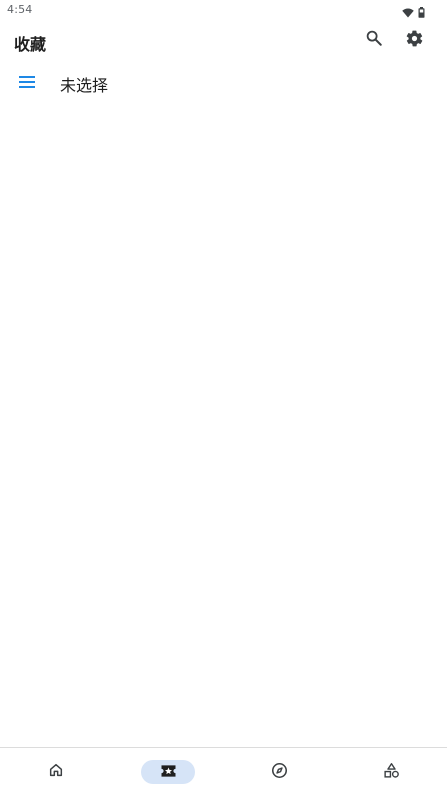 The image size is (447, 796). Describe the element at coordinates (20, 9) in the screenshot. I see `status-time: 4:54` at that location.